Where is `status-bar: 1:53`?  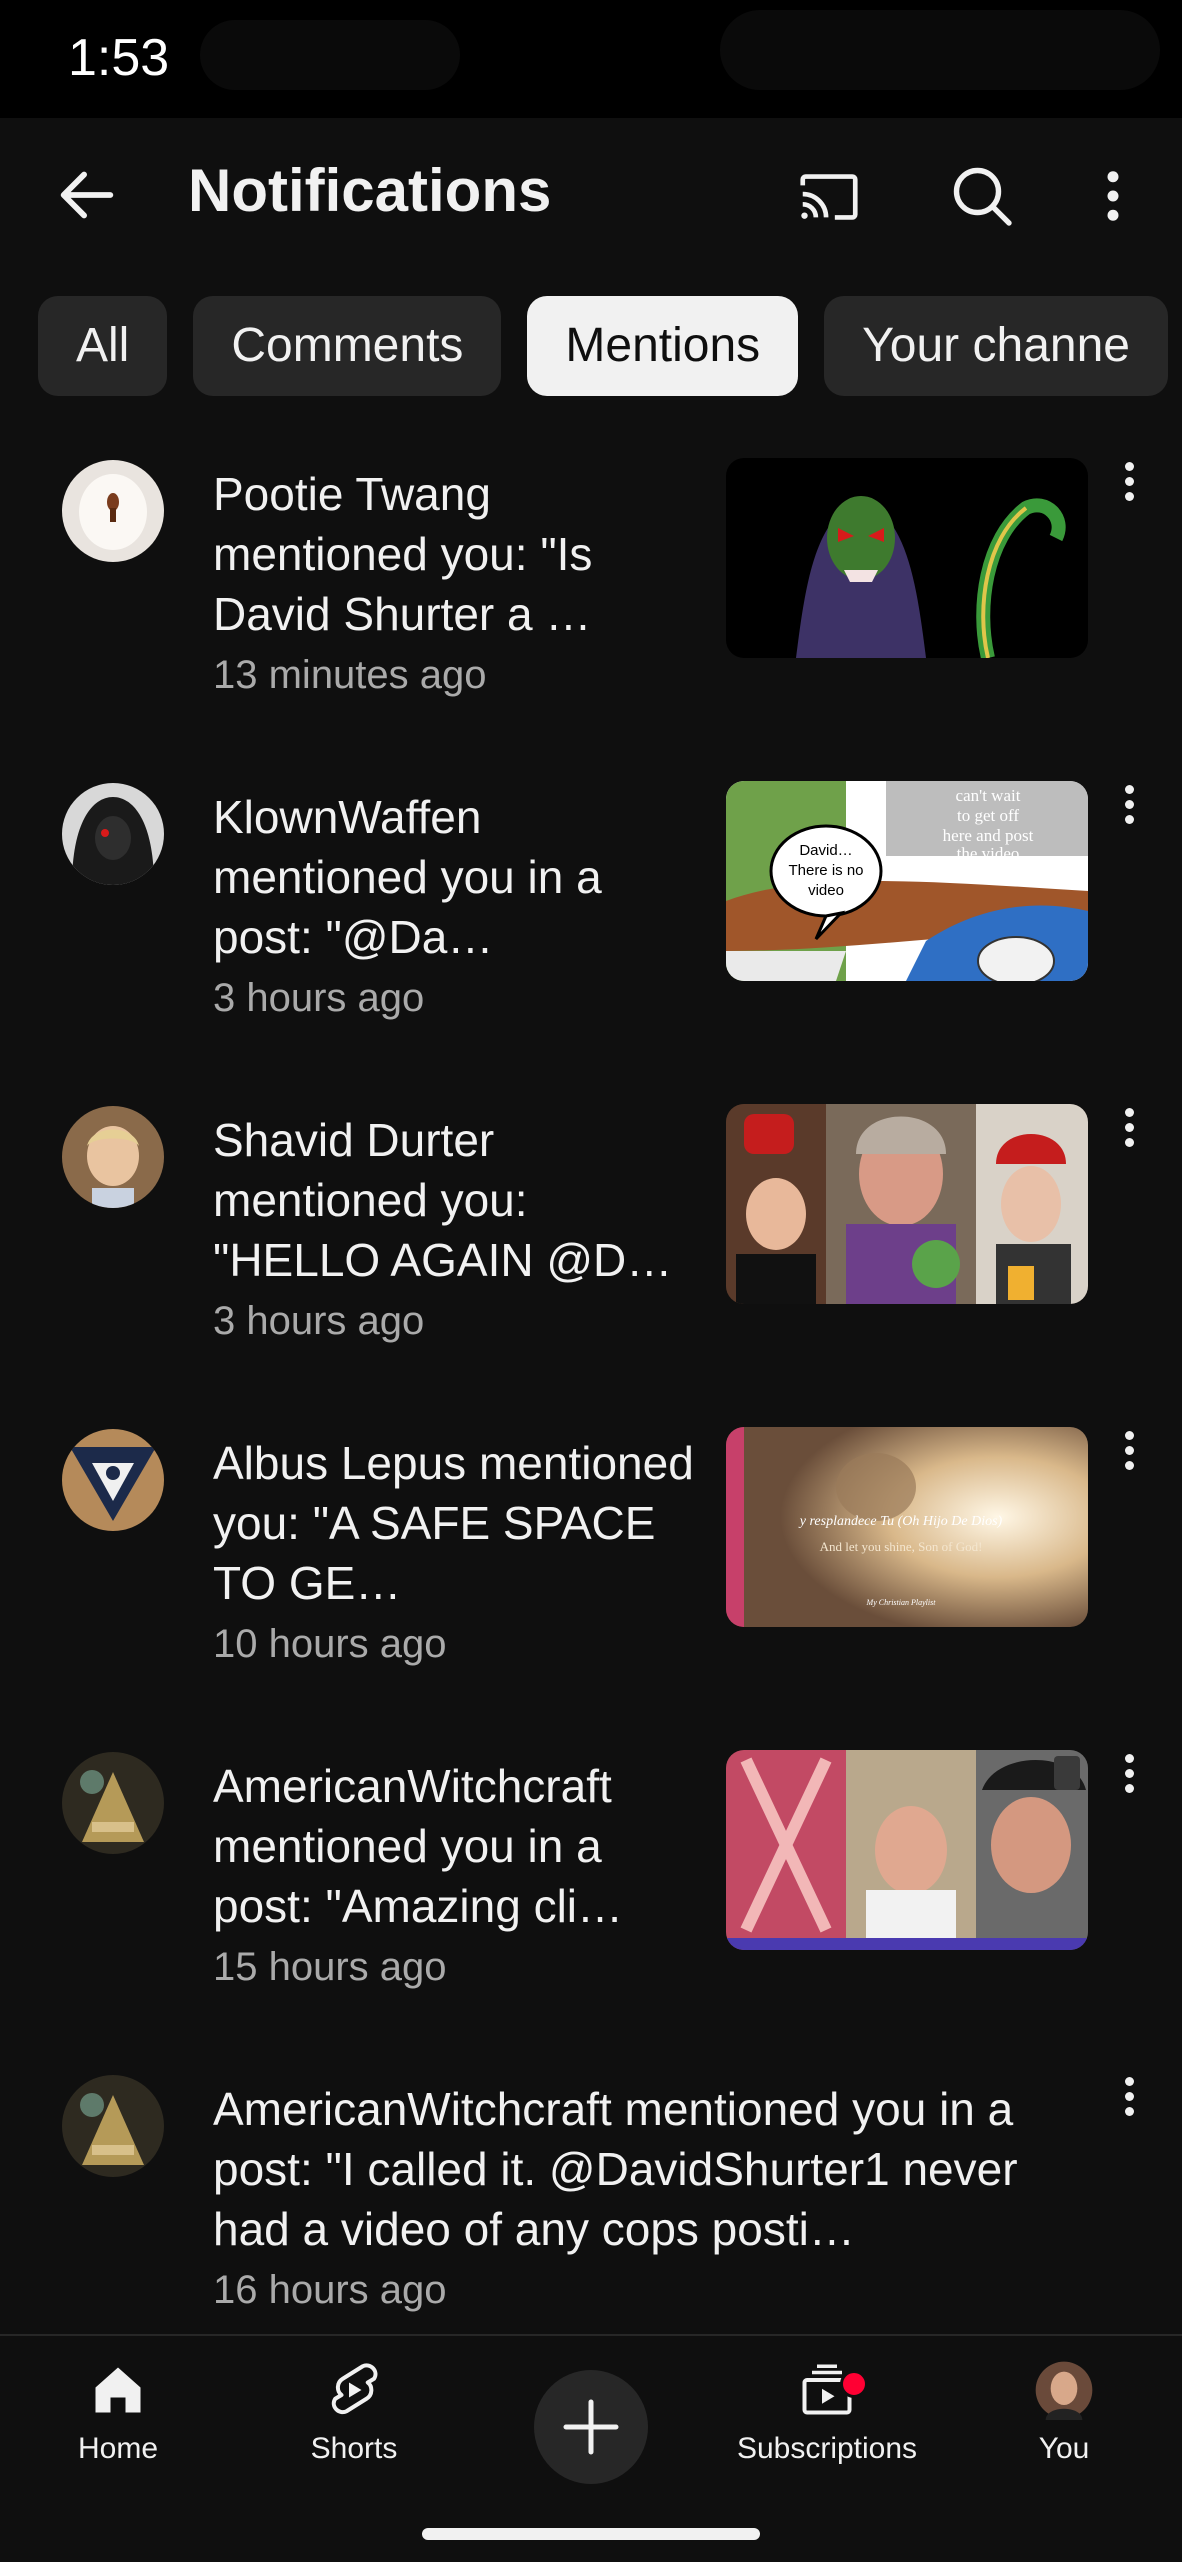 status-bar: 1:53 is located at coordinates (591, 59).